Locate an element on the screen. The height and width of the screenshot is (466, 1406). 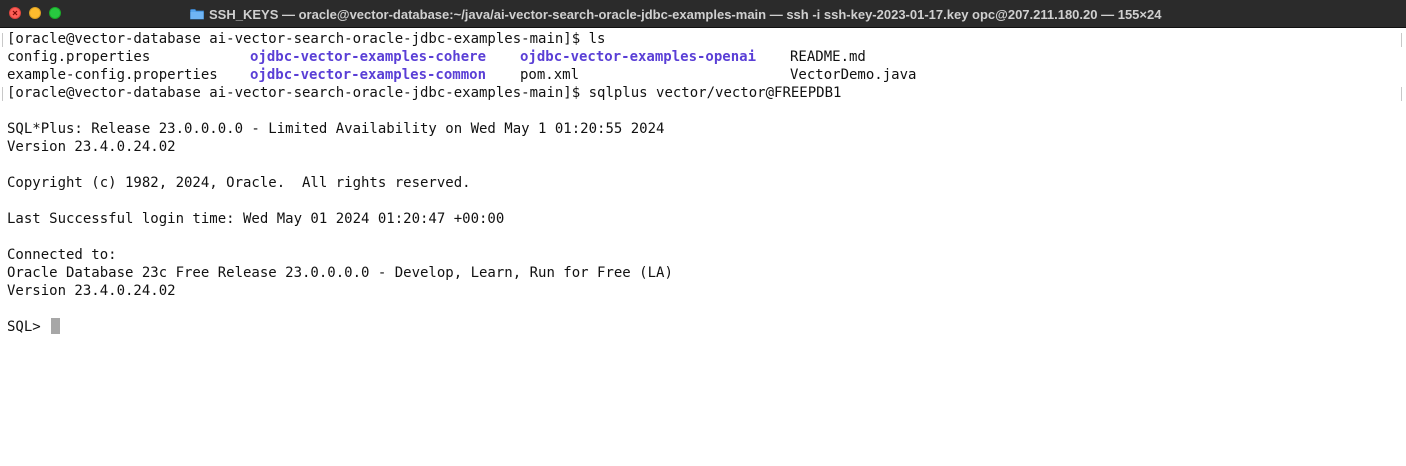
minimize-button is located at coordinates (35, 13).